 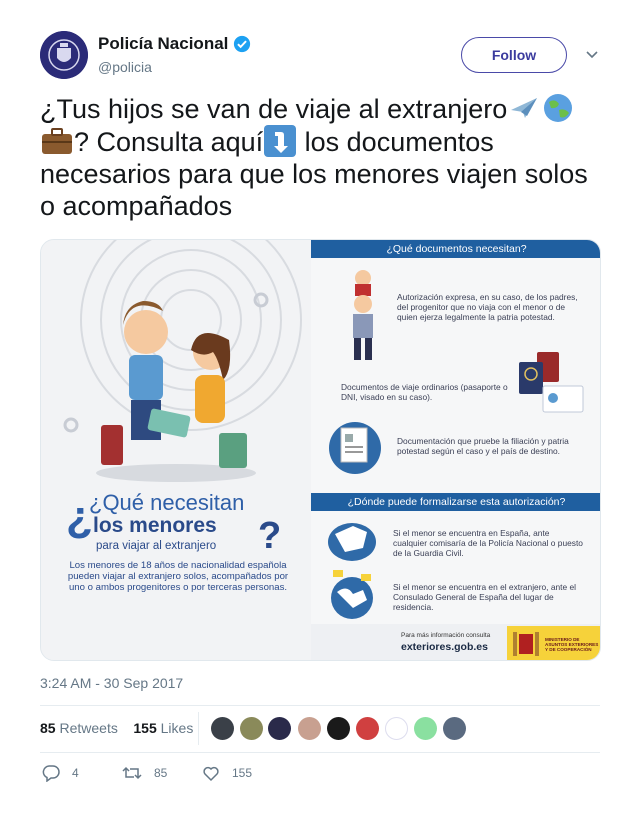 I want to click on retweet-icon, so click(x=132, y=773).